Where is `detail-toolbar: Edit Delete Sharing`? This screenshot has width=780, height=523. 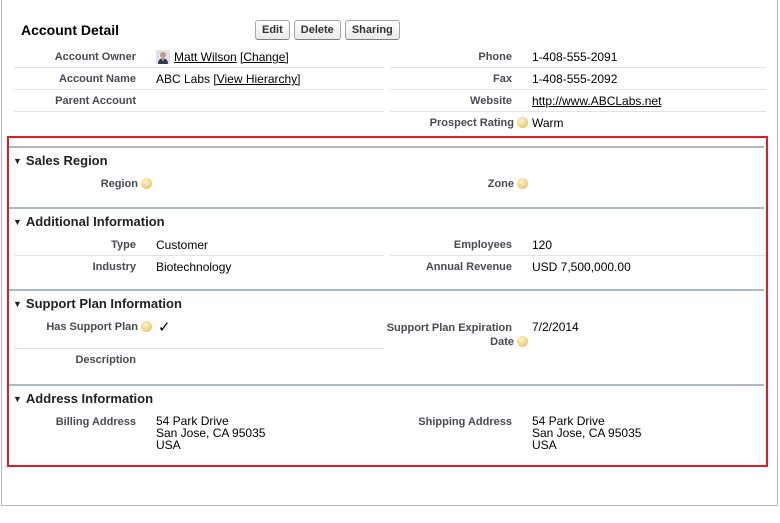 detail-toolbar: Edit Delete Sharing is located at coordinates (327, 30).